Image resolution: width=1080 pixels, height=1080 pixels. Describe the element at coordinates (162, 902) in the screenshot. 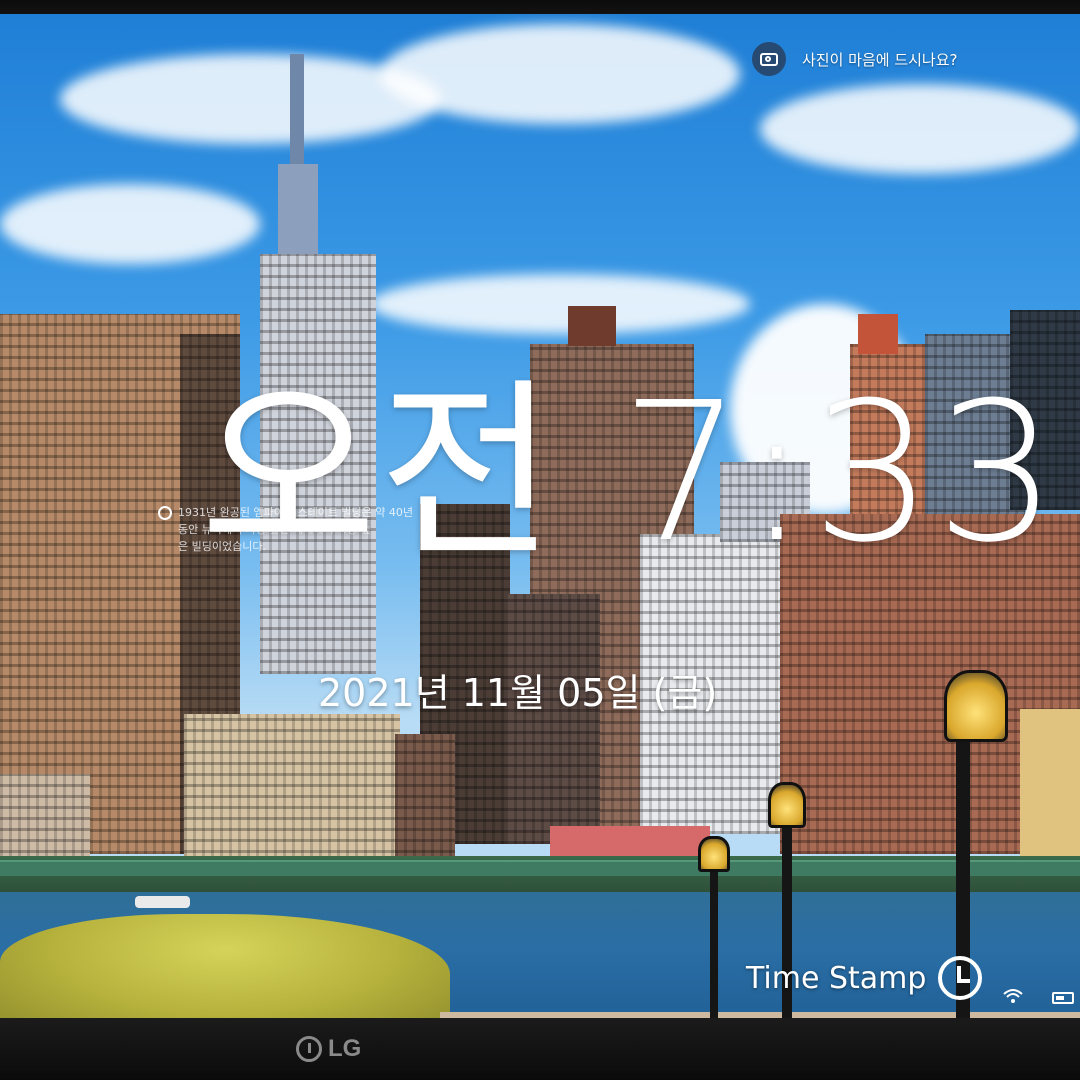

I see `boat` at that location.